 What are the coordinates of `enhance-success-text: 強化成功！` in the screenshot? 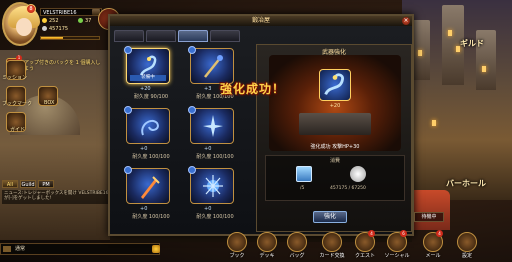 It's located at (253, 89).